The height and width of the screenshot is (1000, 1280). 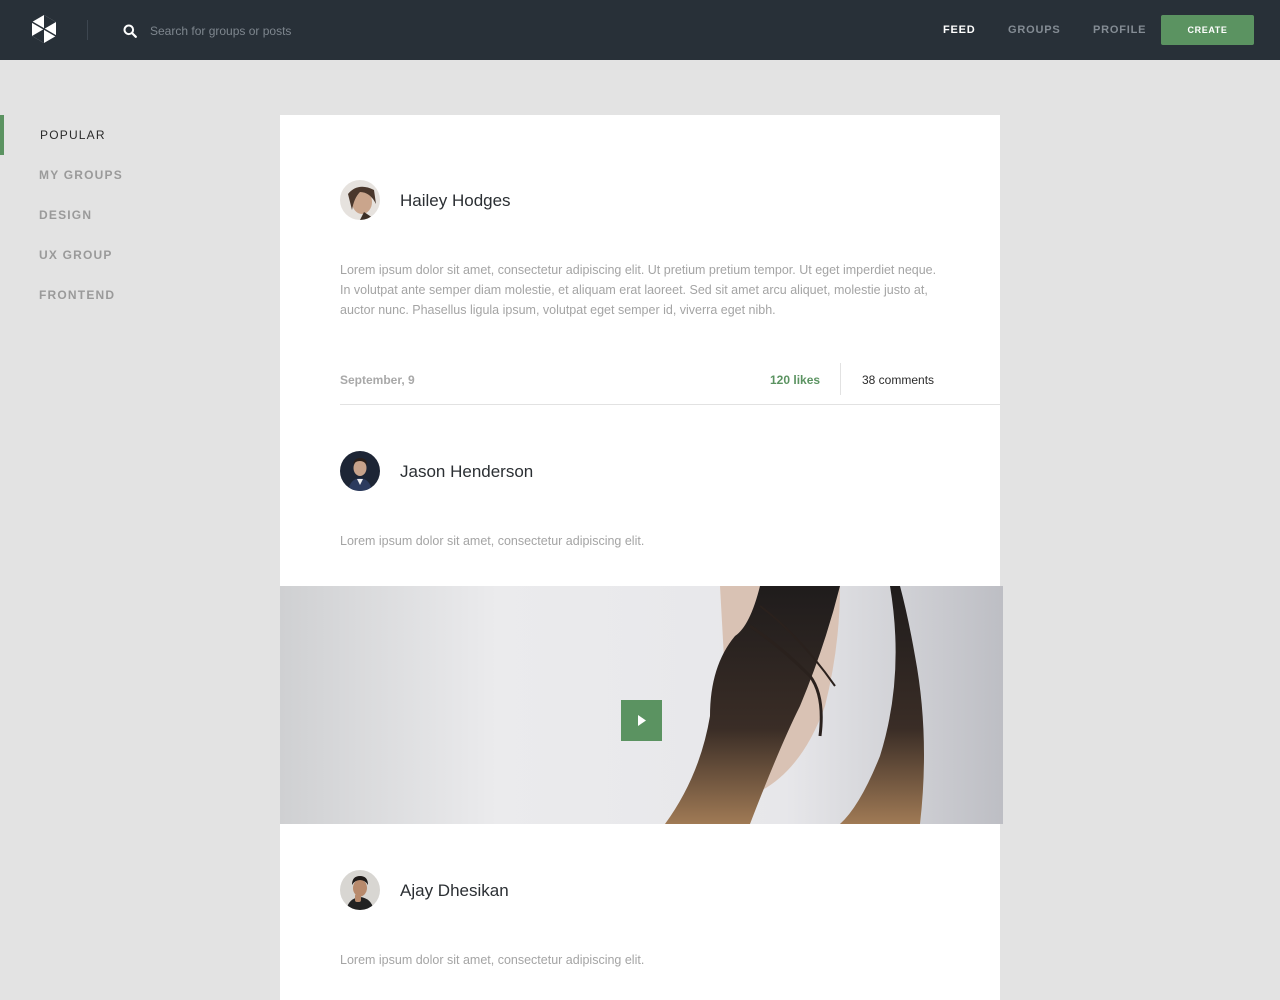 What do you see at coordinates (1034, 30) in the screenshot?
I see `nav-groups: GROUPS` at bounding box center [1034, 30].